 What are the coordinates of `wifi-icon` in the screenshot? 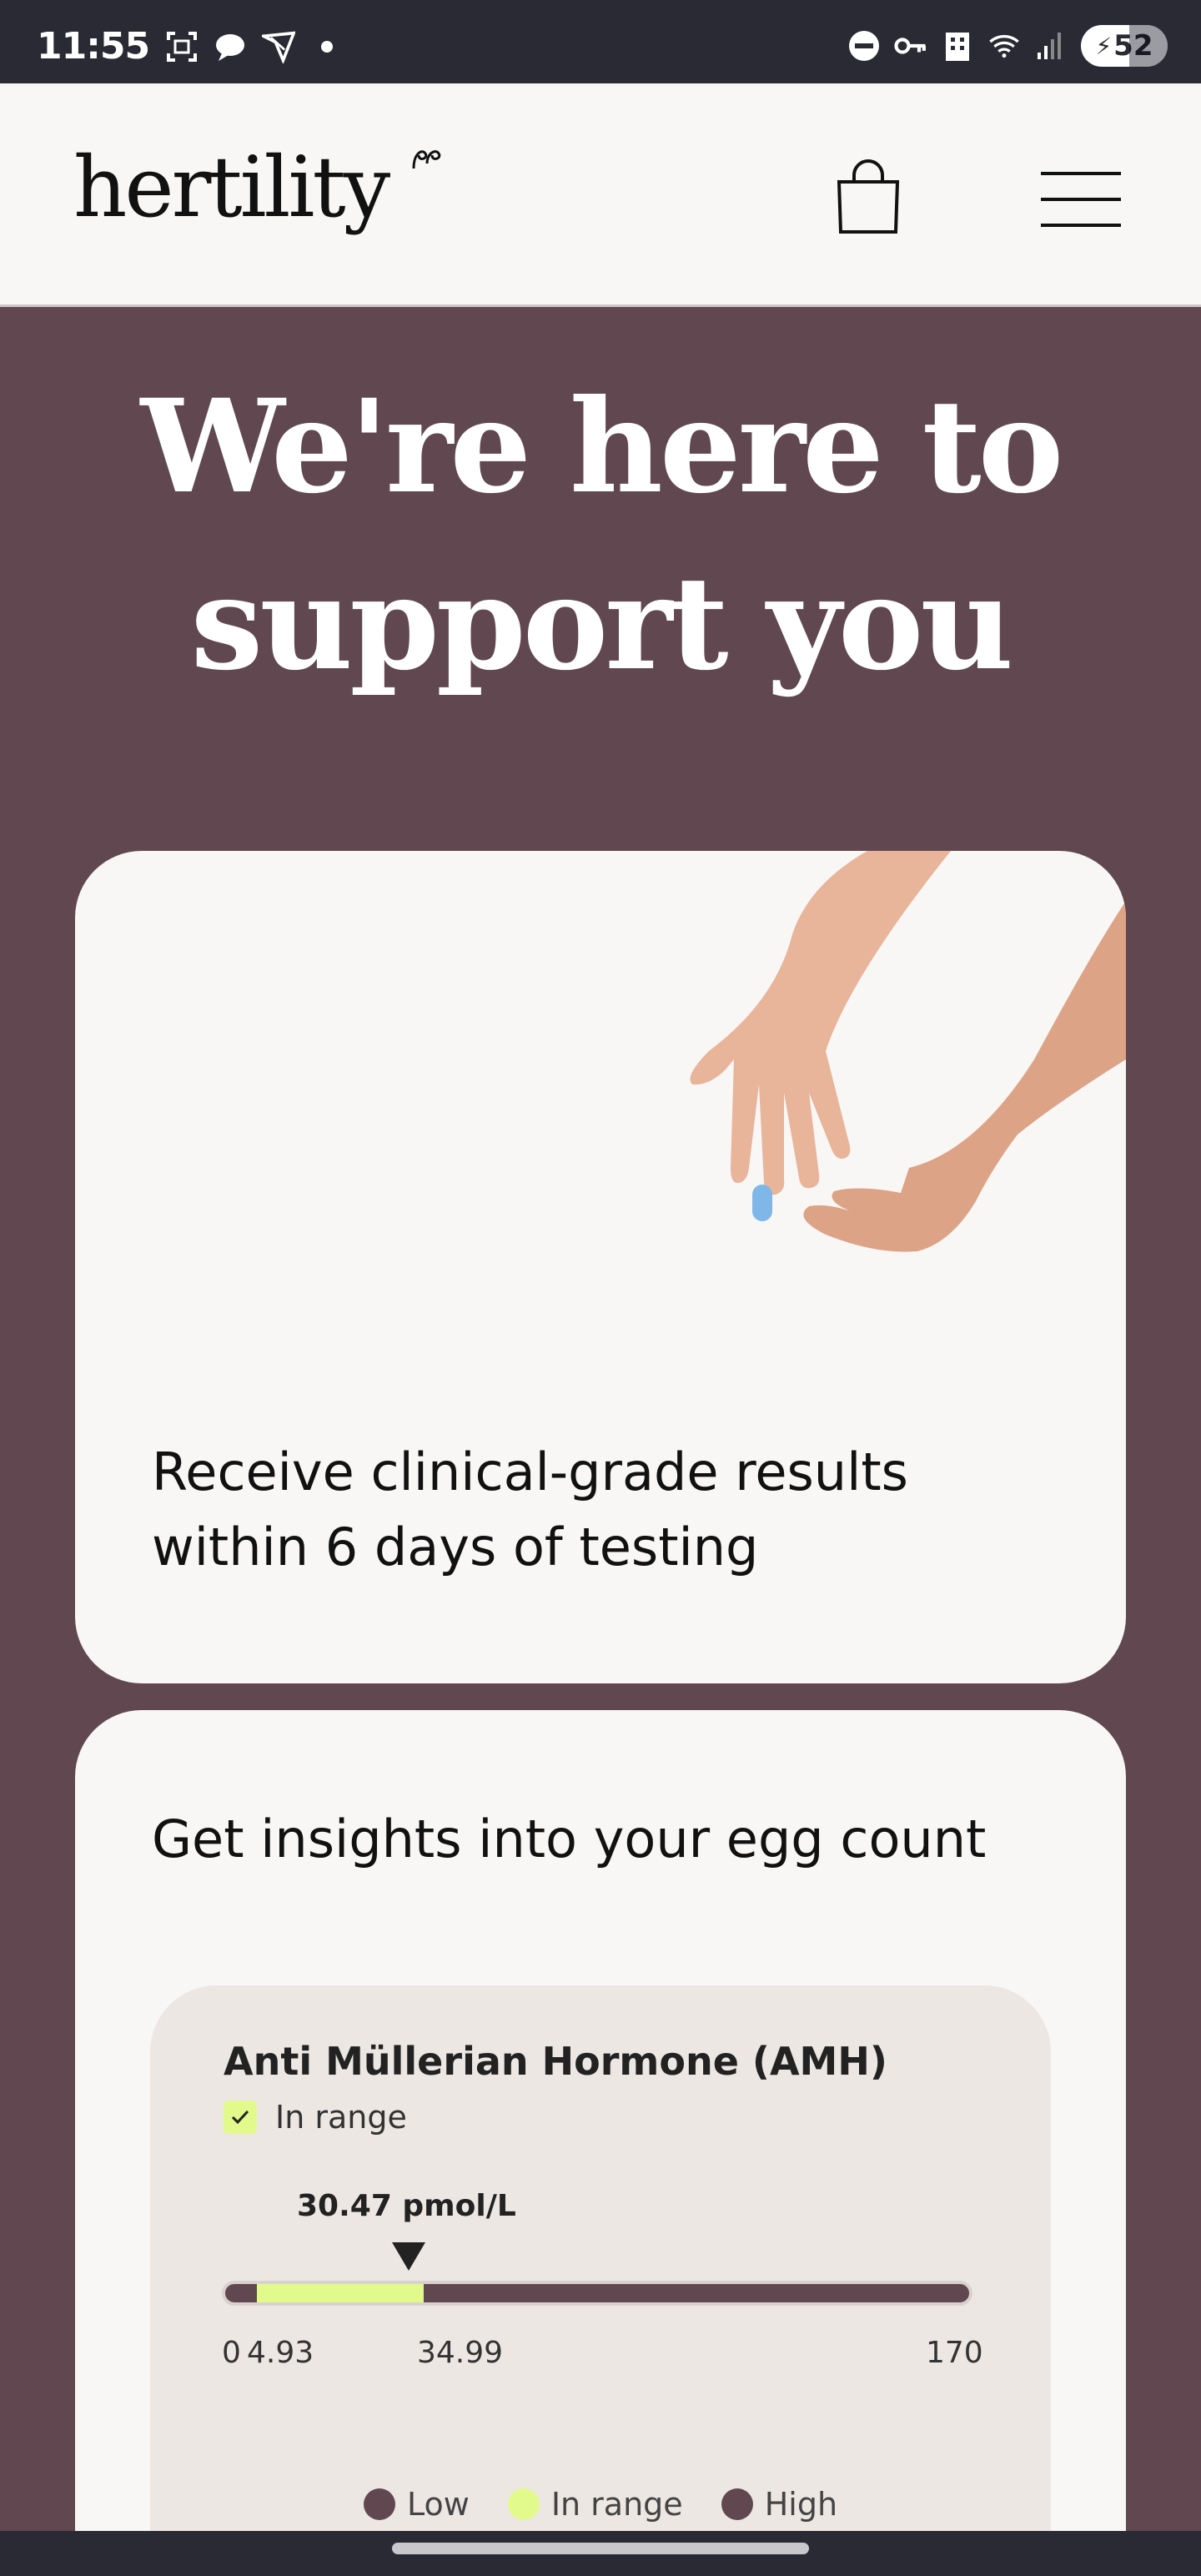 It's located at (1004, 46).